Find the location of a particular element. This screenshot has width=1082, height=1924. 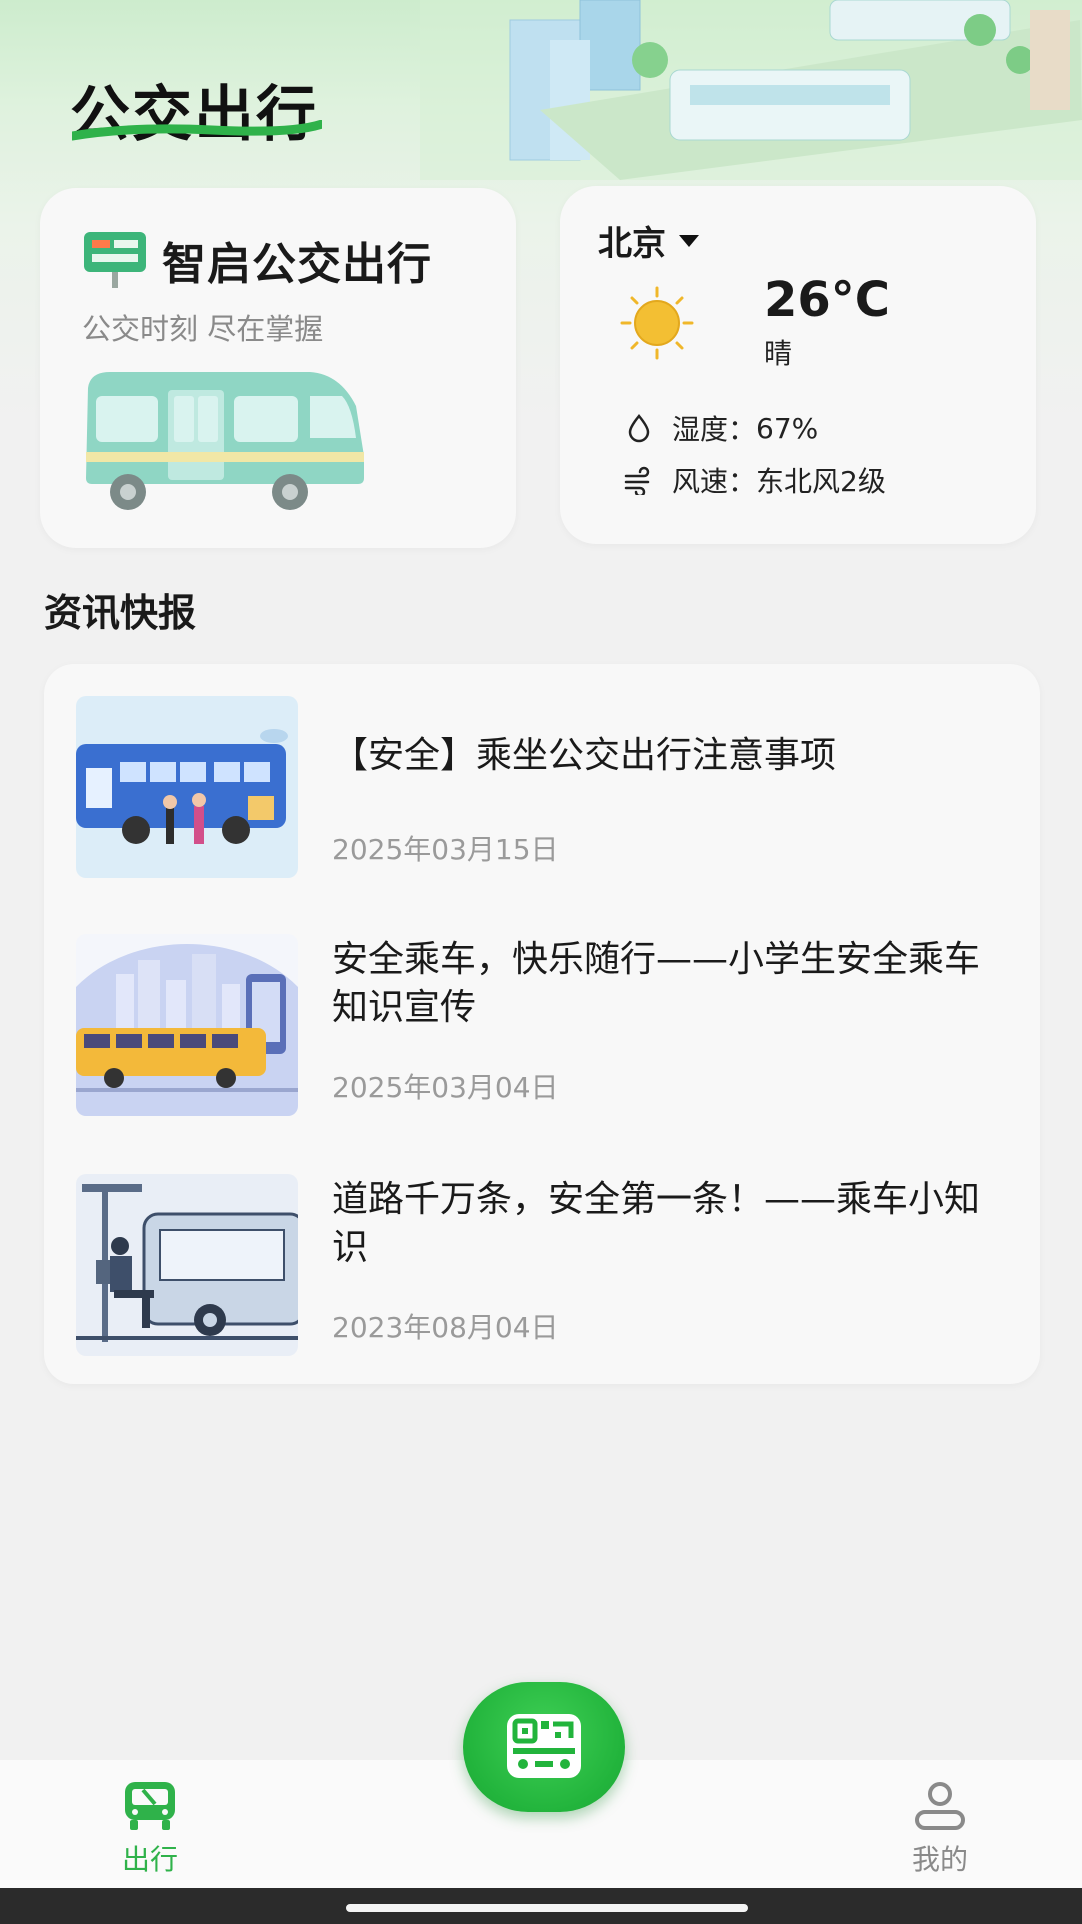

bus-tab-icon is located at coordinates (150, 1806).